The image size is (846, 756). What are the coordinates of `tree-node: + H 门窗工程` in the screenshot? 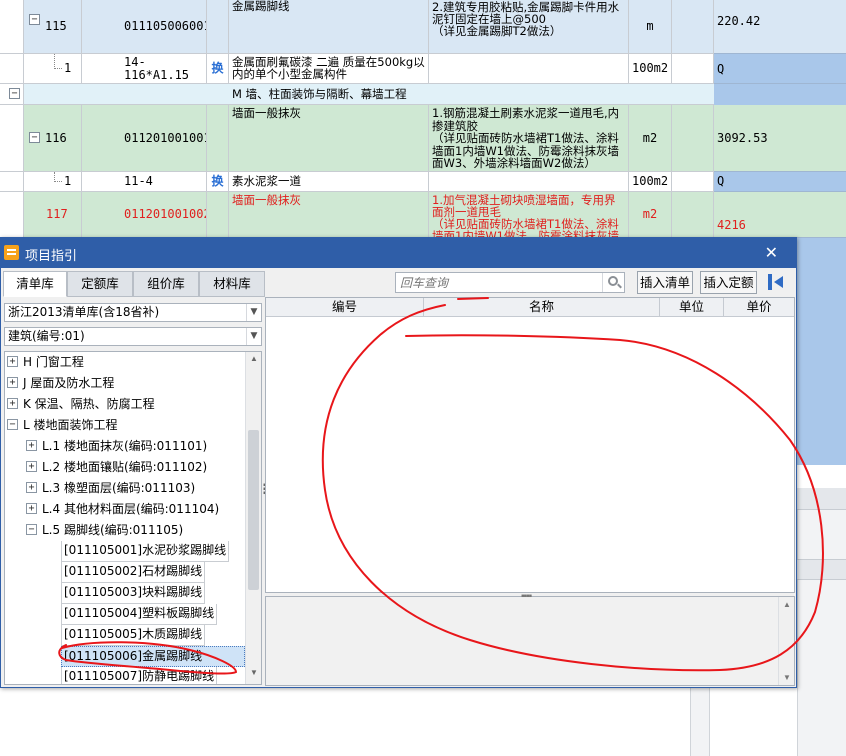 It's located at (126, 362).